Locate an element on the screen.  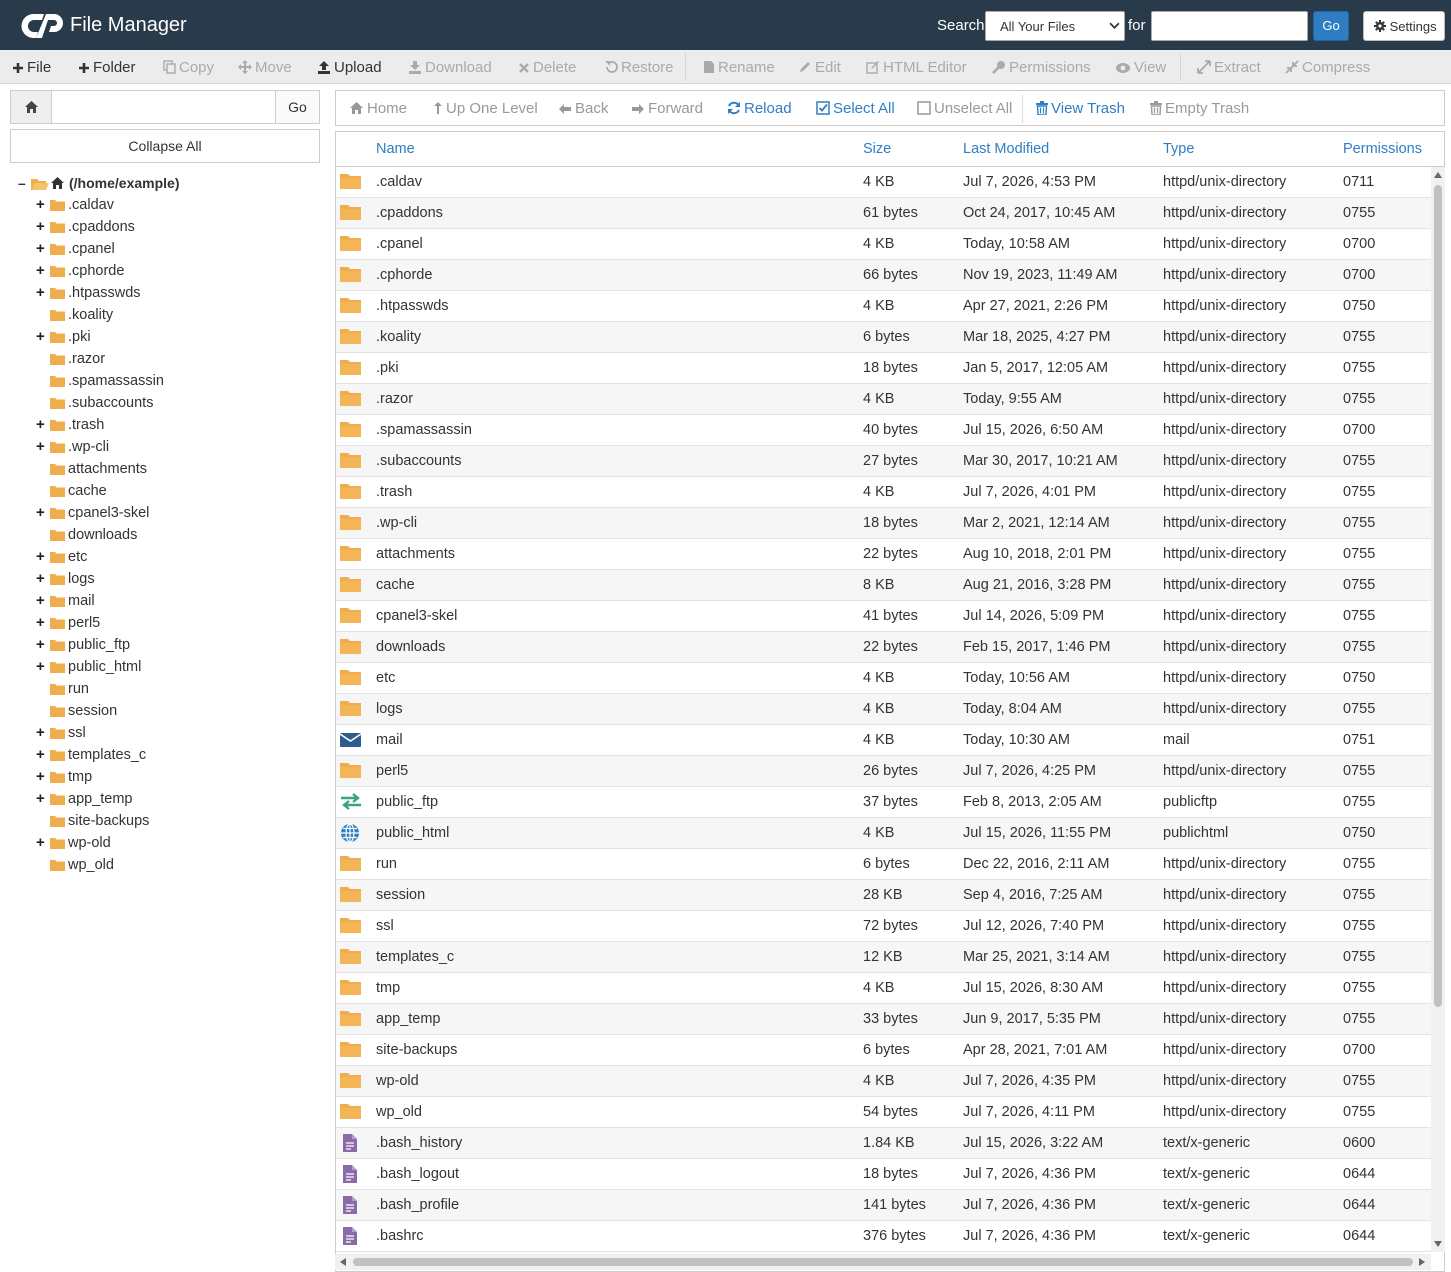
tree-item: .koality is located at coordinates (176, 315).